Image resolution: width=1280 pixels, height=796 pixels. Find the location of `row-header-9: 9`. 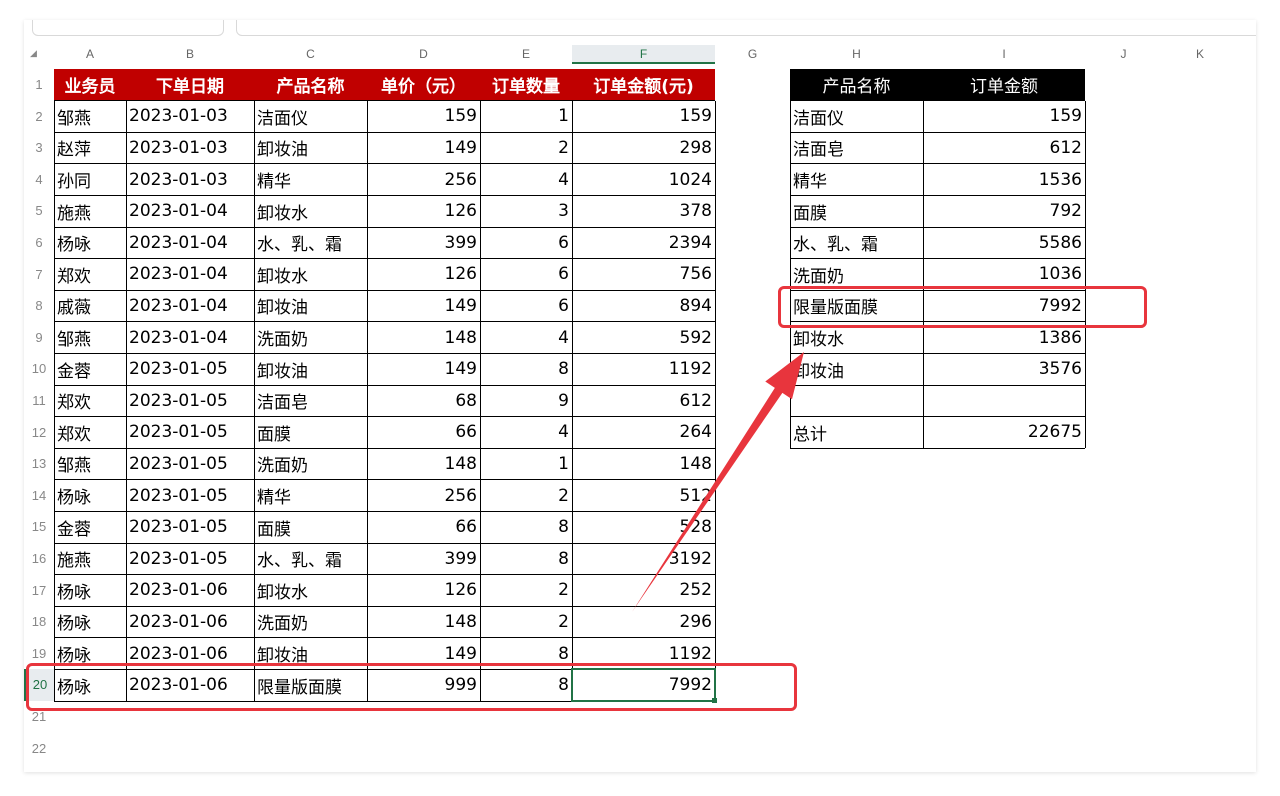

row-header-9: 9 is located at coordinates (39, 338).